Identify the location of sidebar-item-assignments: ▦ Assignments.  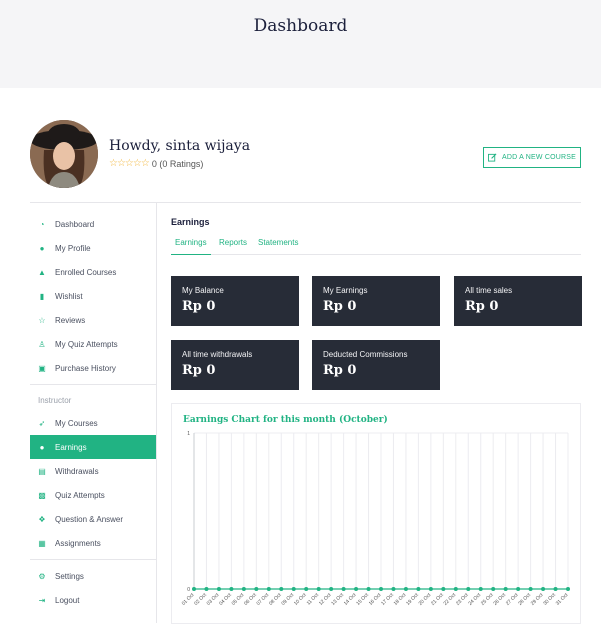
(93, 543).